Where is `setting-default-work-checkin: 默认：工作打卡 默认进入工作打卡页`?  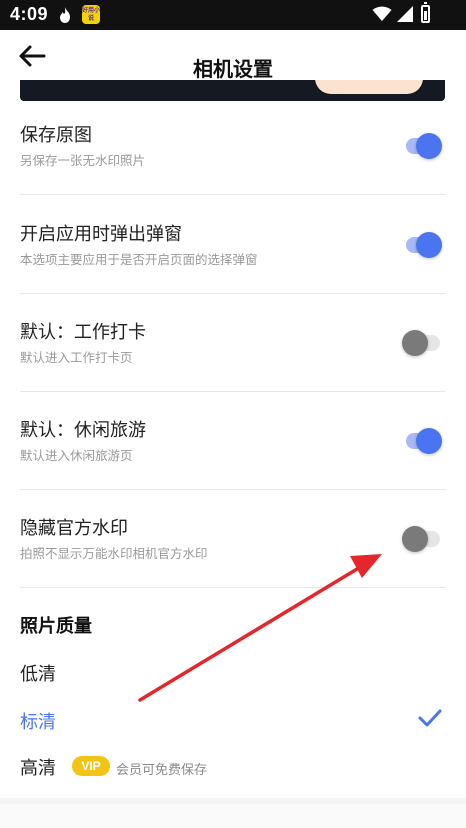
setting-default-work-checkin: 默认：工作打卡 默认进入工作打卡页 is located at coordinates (233, 343).